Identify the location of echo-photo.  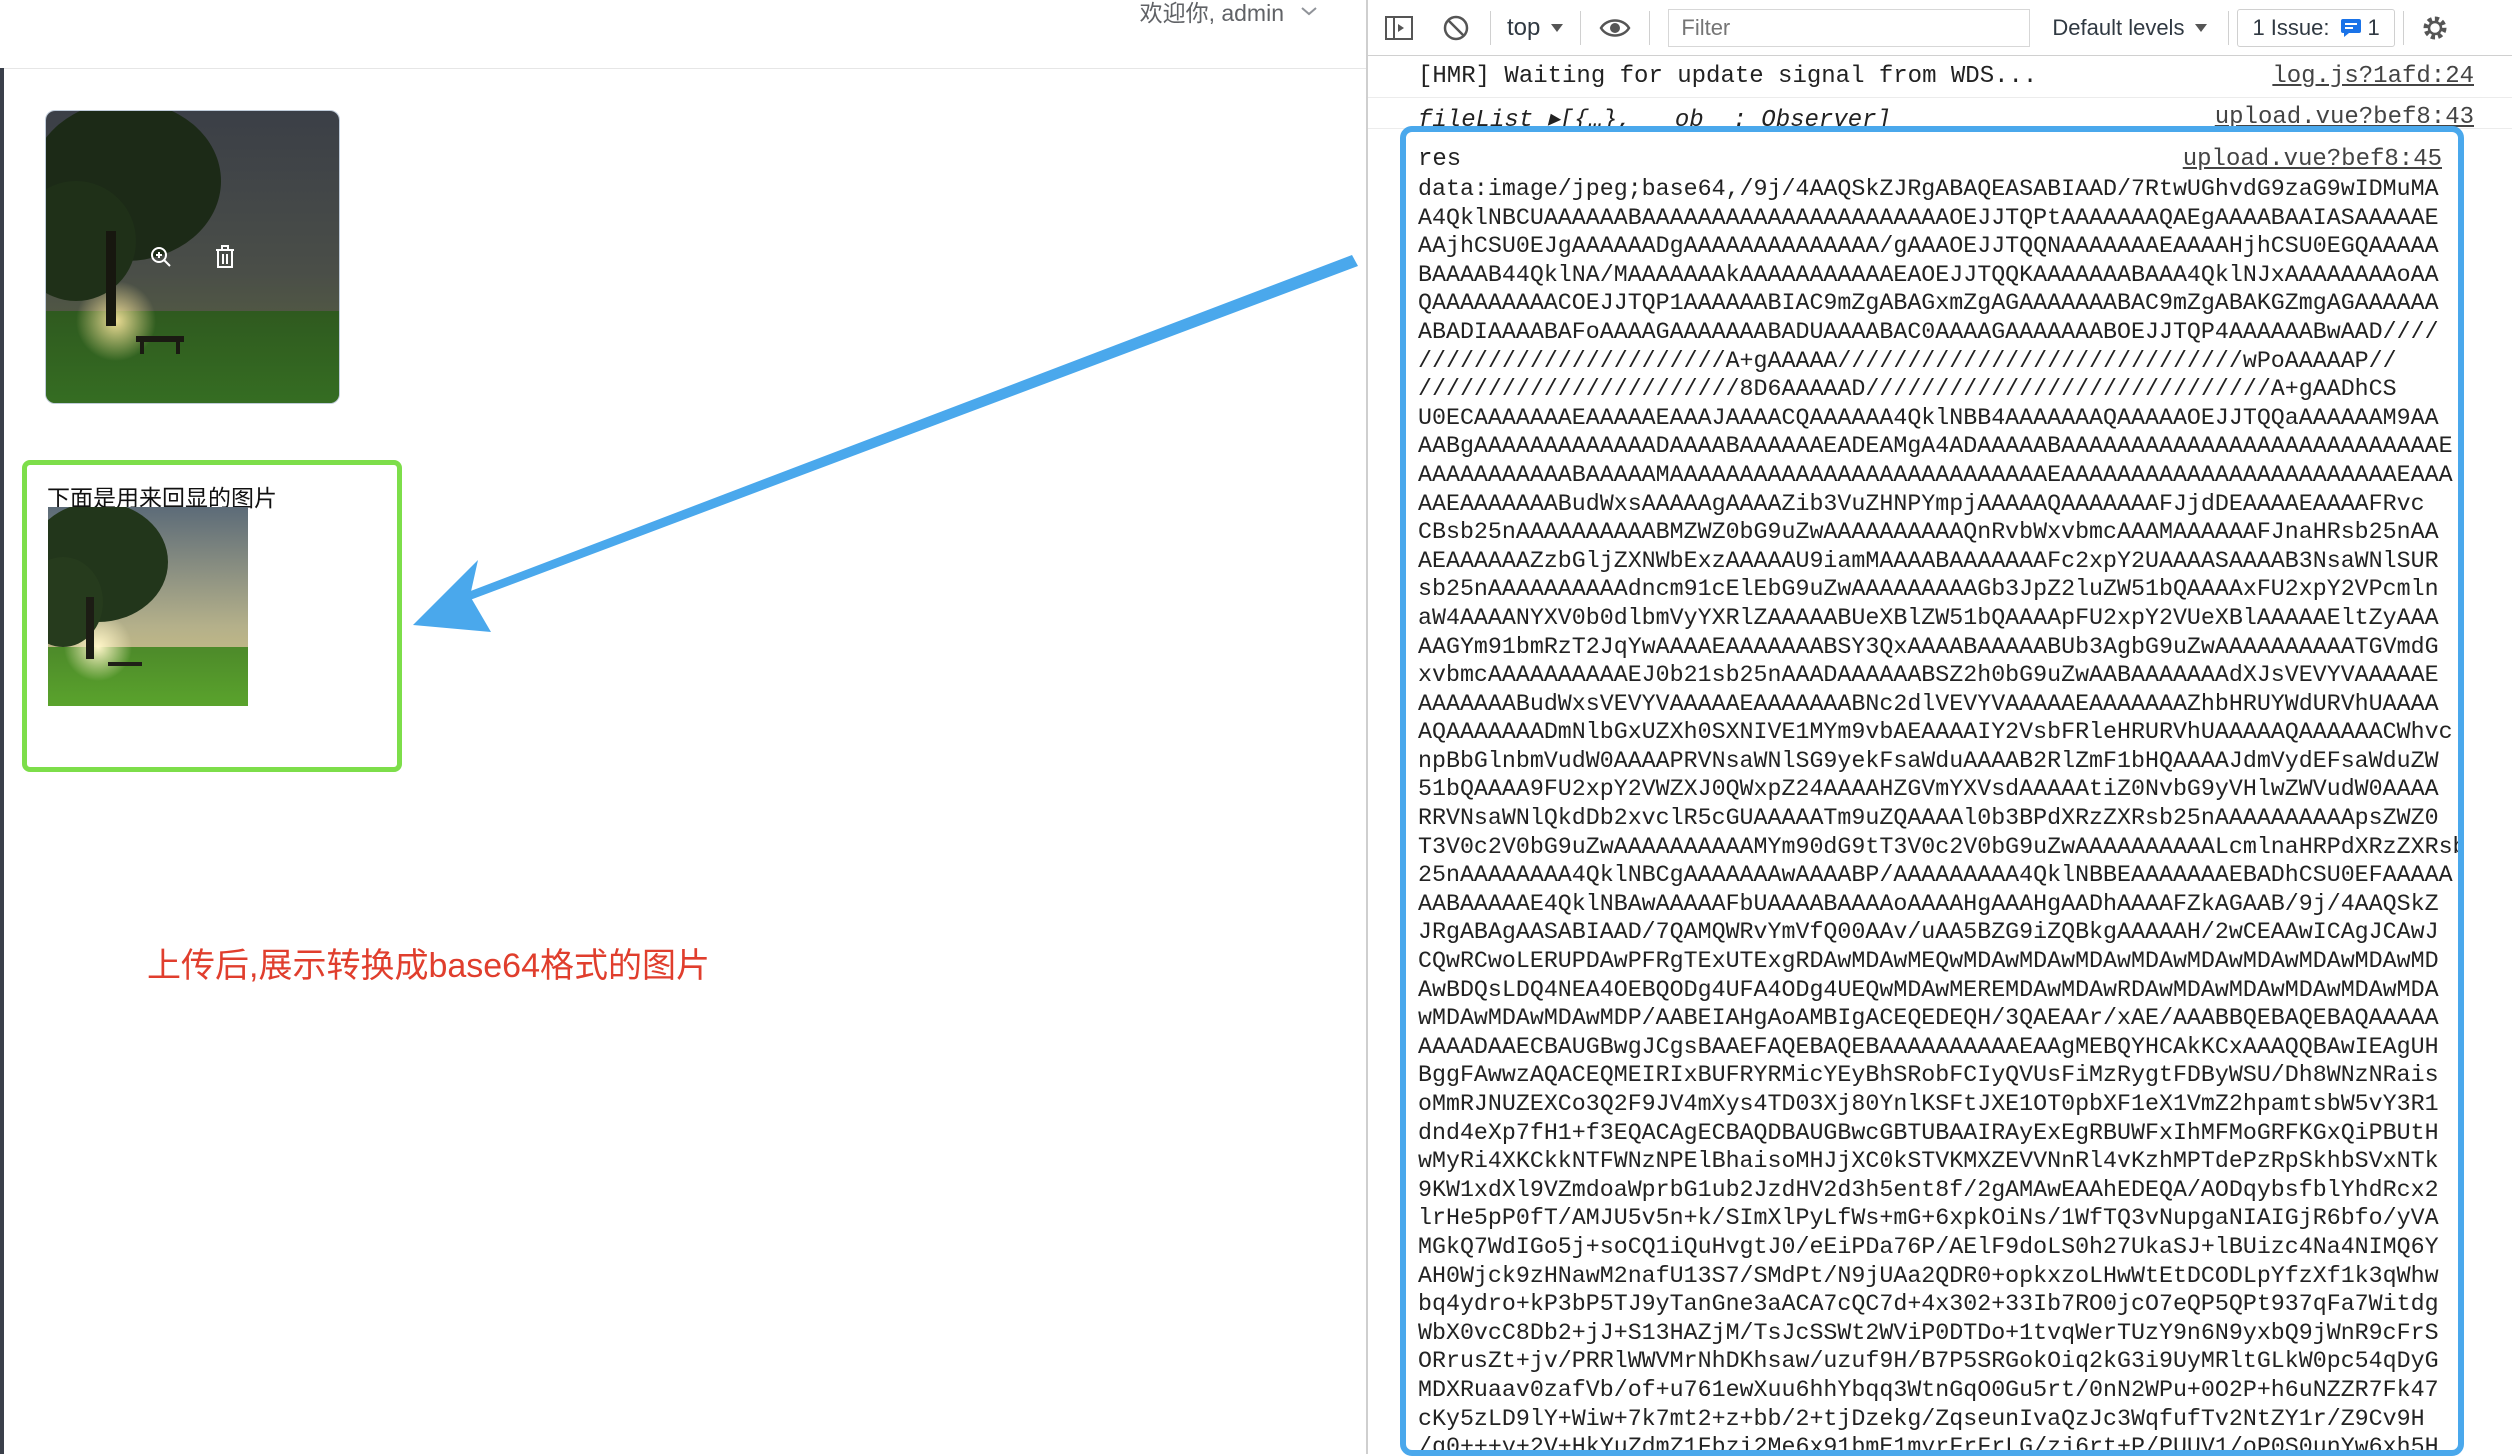
(148, 606).